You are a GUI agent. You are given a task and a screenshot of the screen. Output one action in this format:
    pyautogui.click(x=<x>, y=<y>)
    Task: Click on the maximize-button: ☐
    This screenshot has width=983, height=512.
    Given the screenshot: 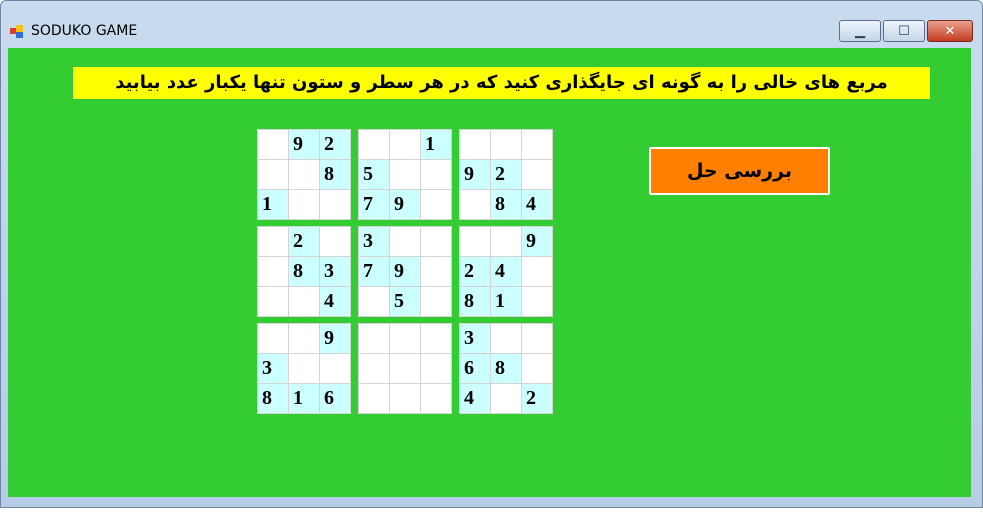 What is the action you would take?
    pyautogui.click(x=904, y=31)
    